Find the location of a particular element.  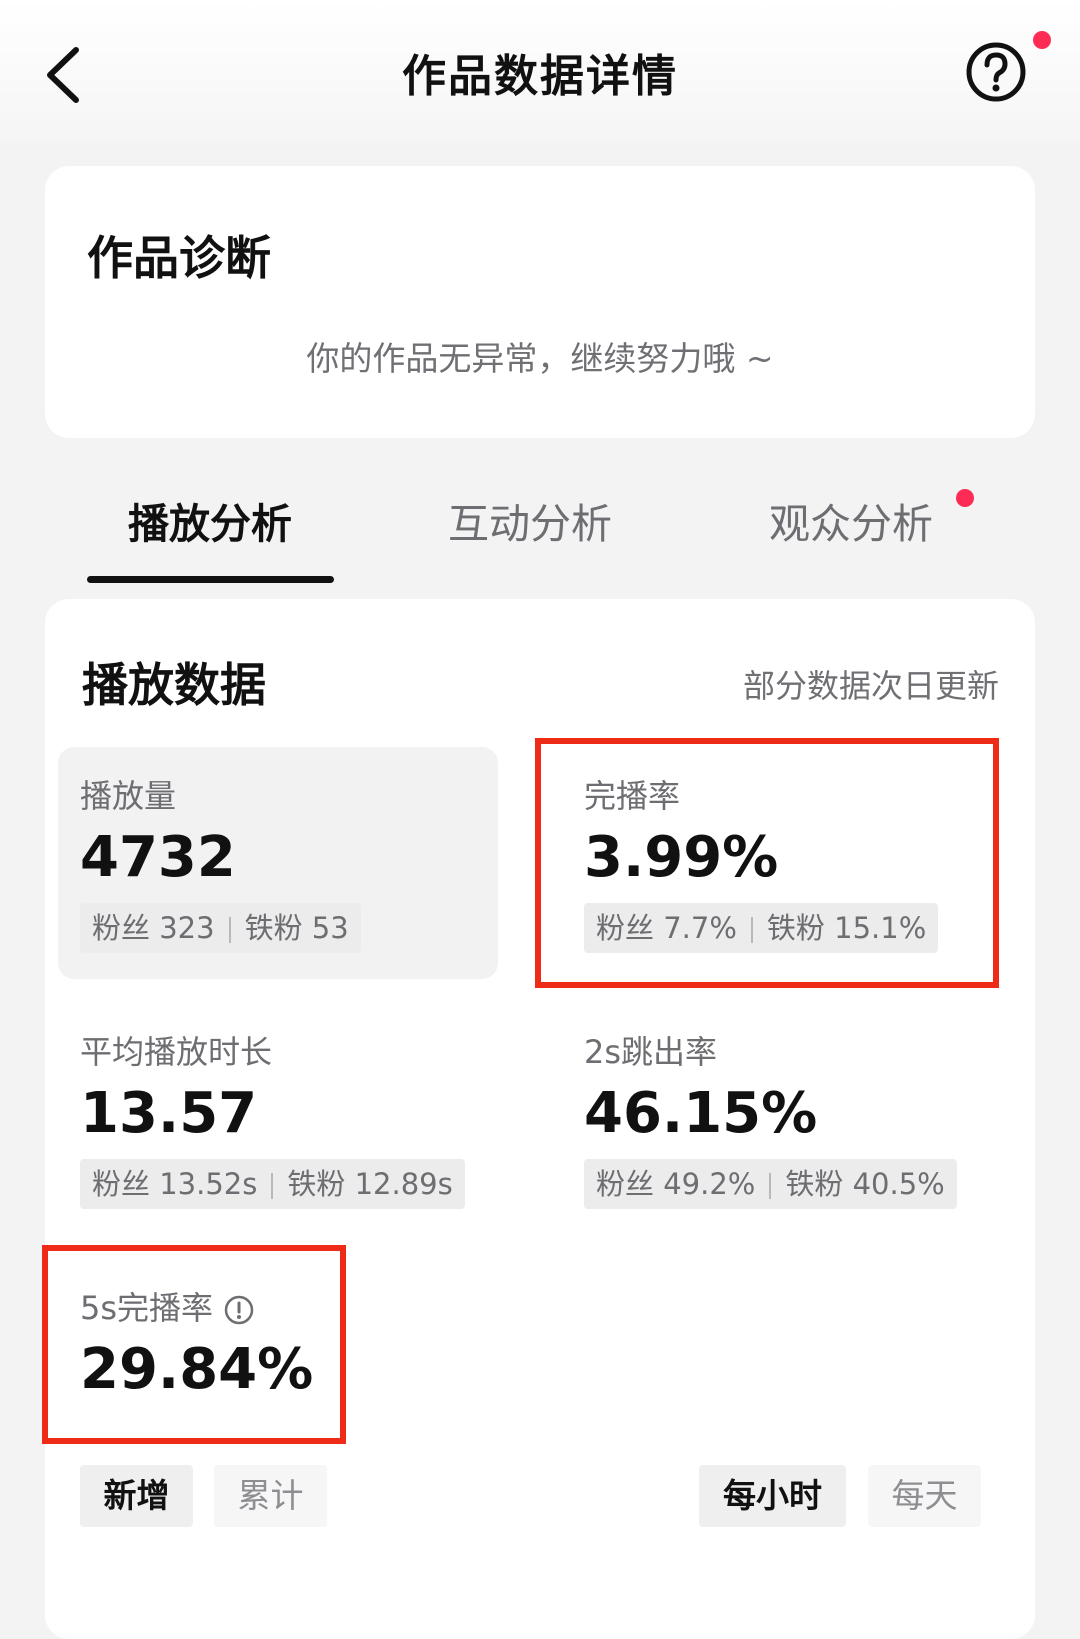

metric-label: 5s完播率 is located at coordinates (147, 1308).